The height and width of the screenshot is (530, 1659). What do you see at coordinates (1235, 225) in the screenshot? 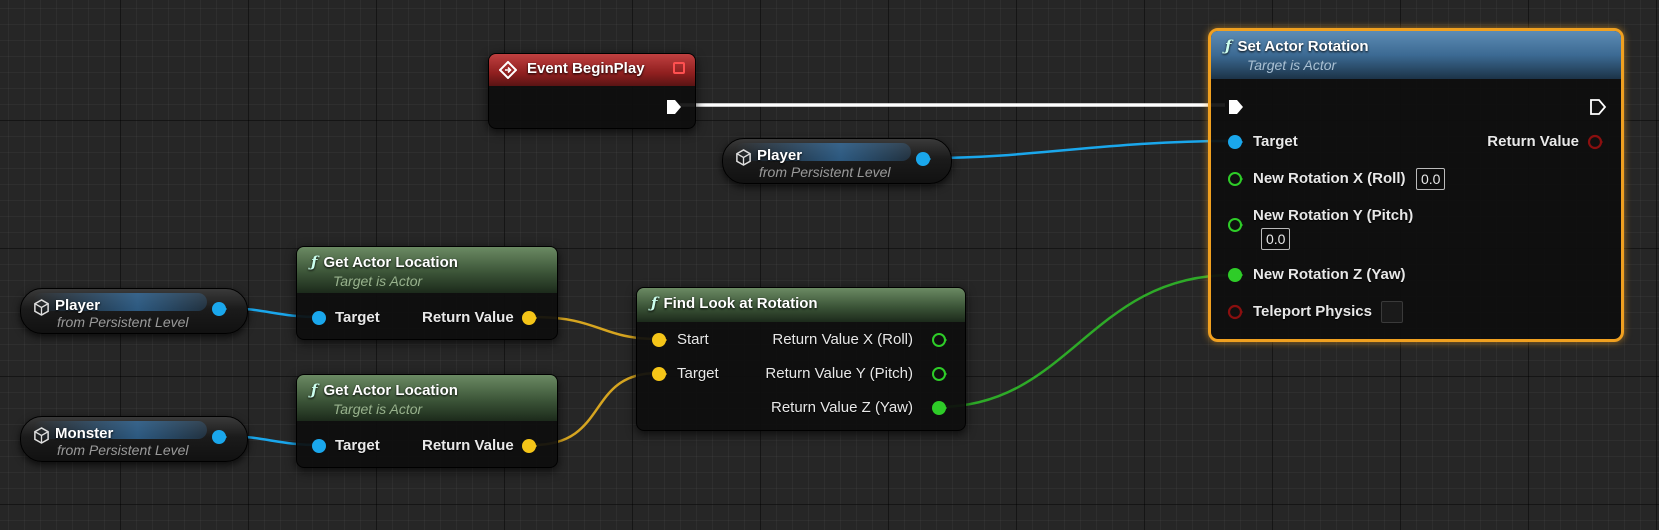
I see `rotation-y-in-pin` at bounding box center [1235, 225].